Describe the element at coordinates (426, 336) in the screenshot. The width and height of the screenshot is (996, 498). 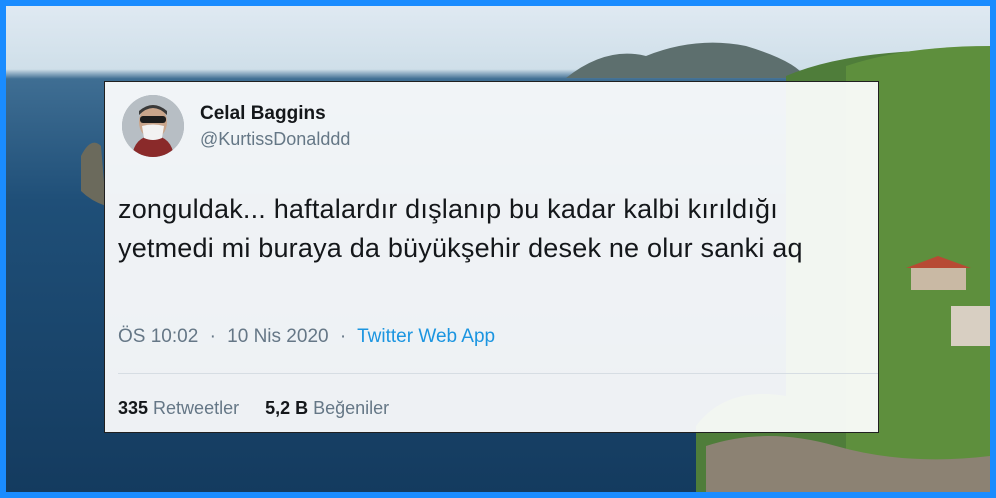
I see `tweet-source-link: Twitter Web App` at that location.